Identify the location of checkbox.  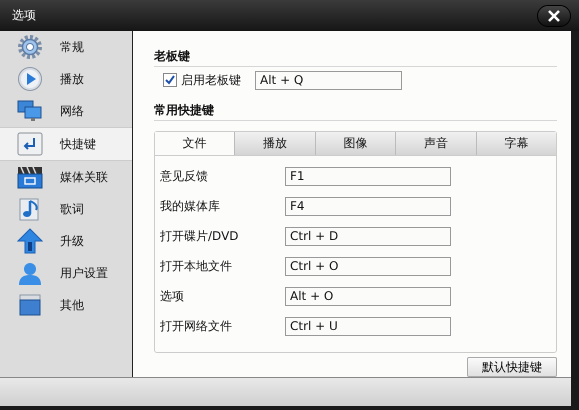
(170, 80).